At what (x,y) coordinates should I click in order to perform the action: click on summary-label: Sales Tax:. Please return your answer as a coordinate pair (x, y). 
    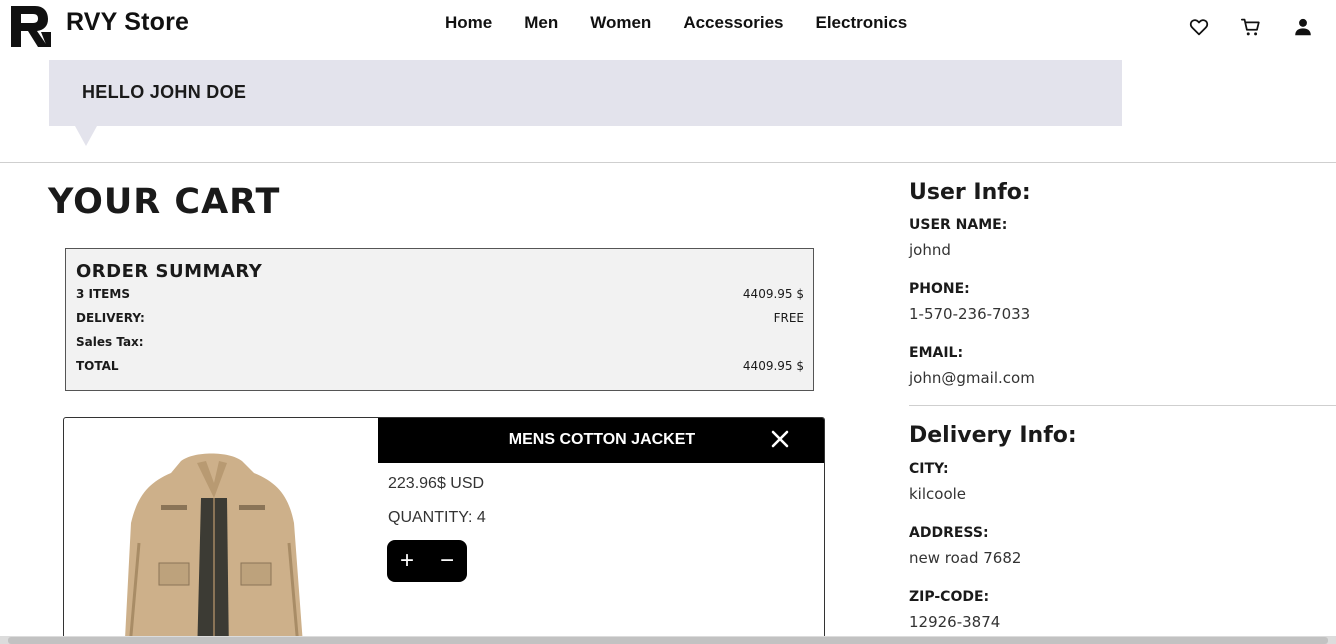
    Looking at the image, I should click on (110, 342).